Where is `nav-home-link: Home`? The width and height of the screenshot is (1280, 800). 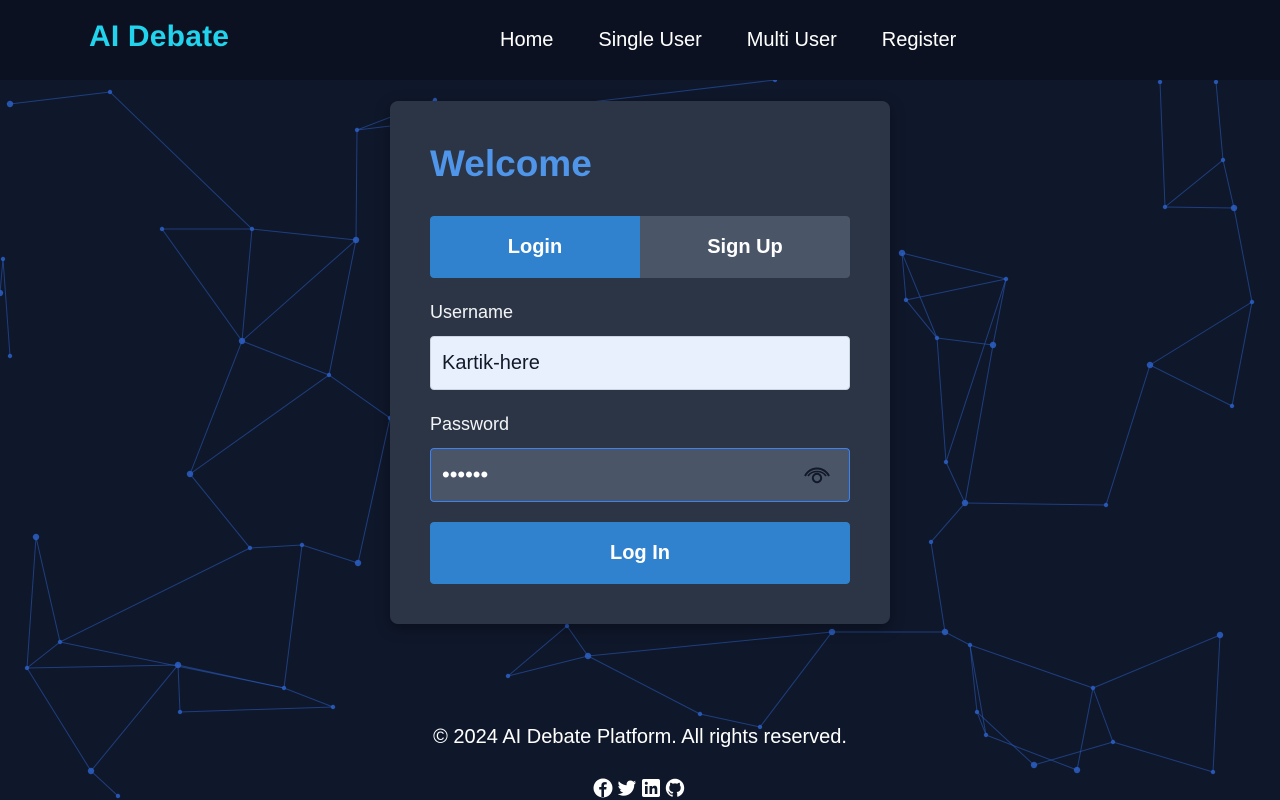 nav-home-link: Home is located at coordinates (526, 40).